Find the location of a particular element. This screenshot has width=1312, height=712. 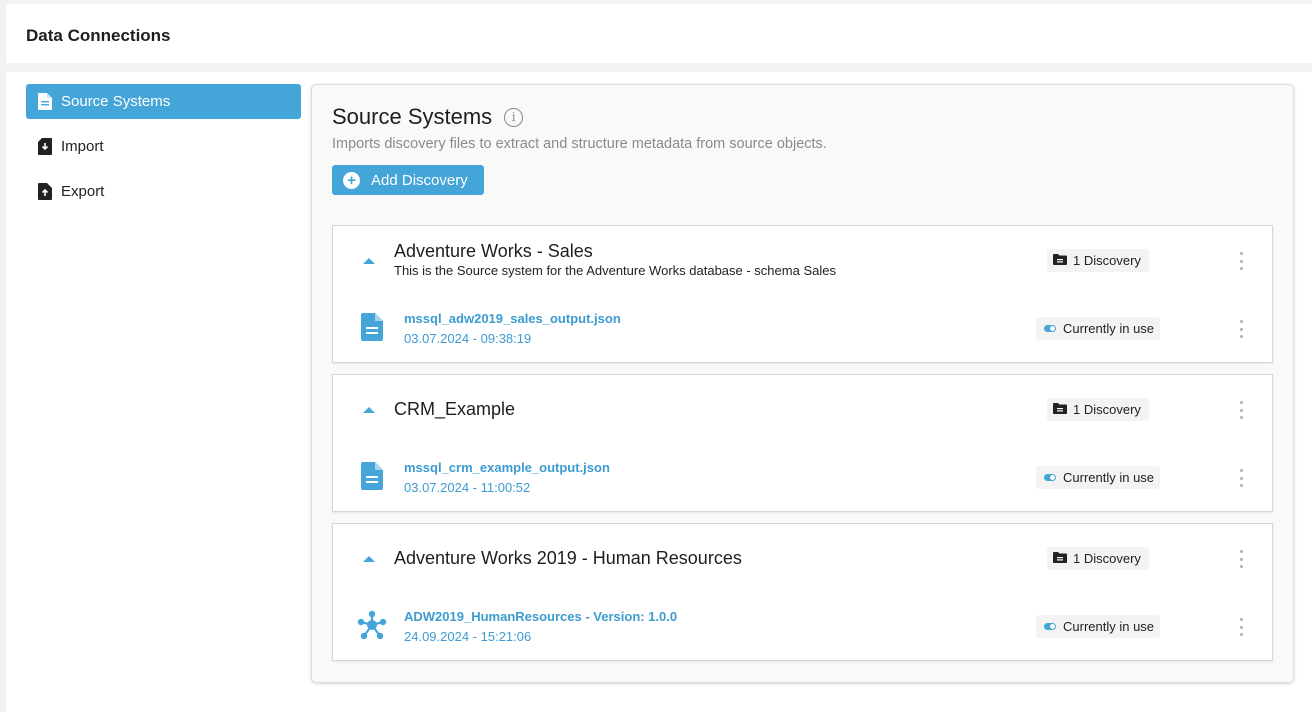

export-icon is located at coordinates (45, 191).